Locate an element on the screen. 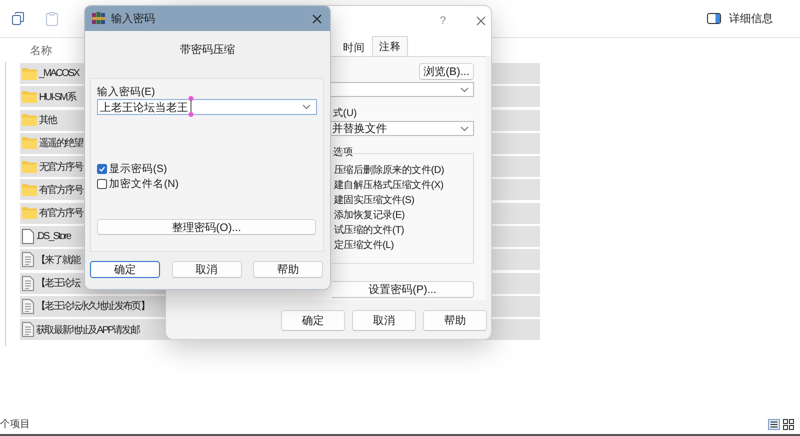 The height and width of the screenshot is (436, 800). option-label: 试压缩的文件(T) is located at coordinates (369, 230).